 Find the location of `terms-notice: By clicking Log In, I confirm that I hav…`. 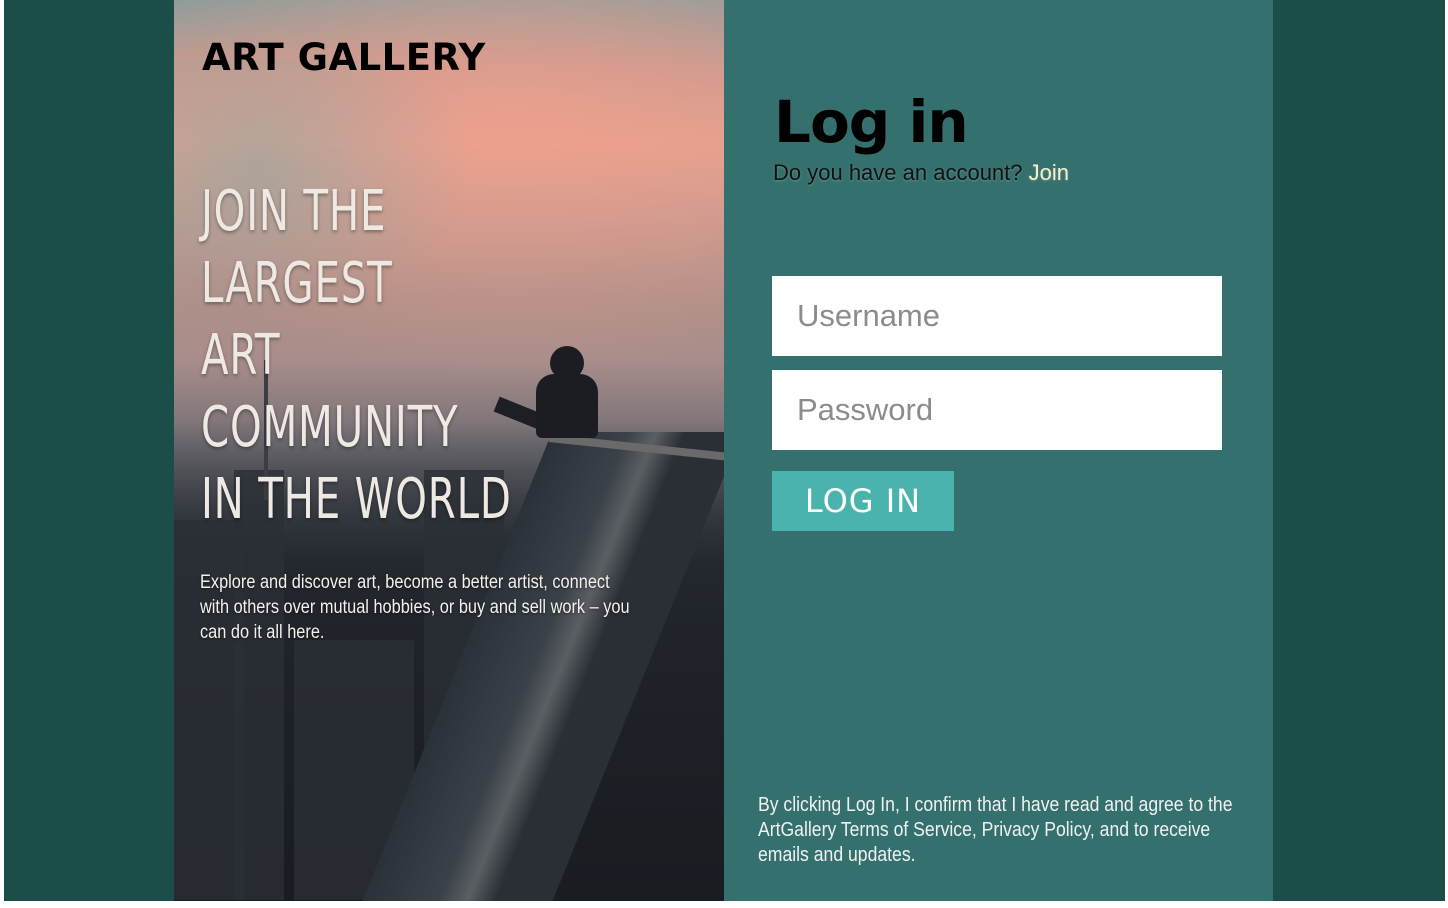

terms-notice: By clicking Log In, I confirm that I hav… is located at coordinates (995, 830).